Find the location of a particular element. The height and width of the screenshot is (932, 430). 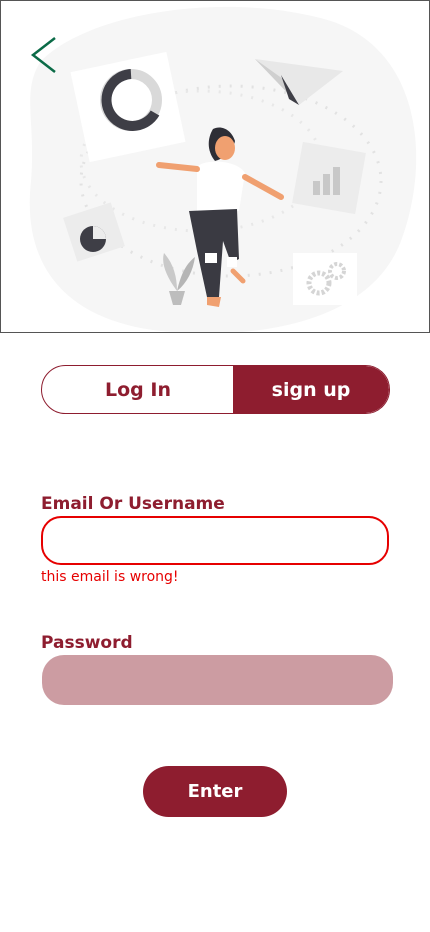

tab-signup: sign up is located at coordinates (311, 389).